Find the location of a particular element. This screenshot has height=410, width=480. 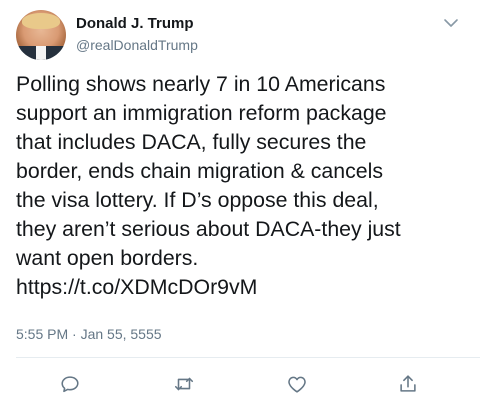

reply-icon is located at coordinates (70, 384).